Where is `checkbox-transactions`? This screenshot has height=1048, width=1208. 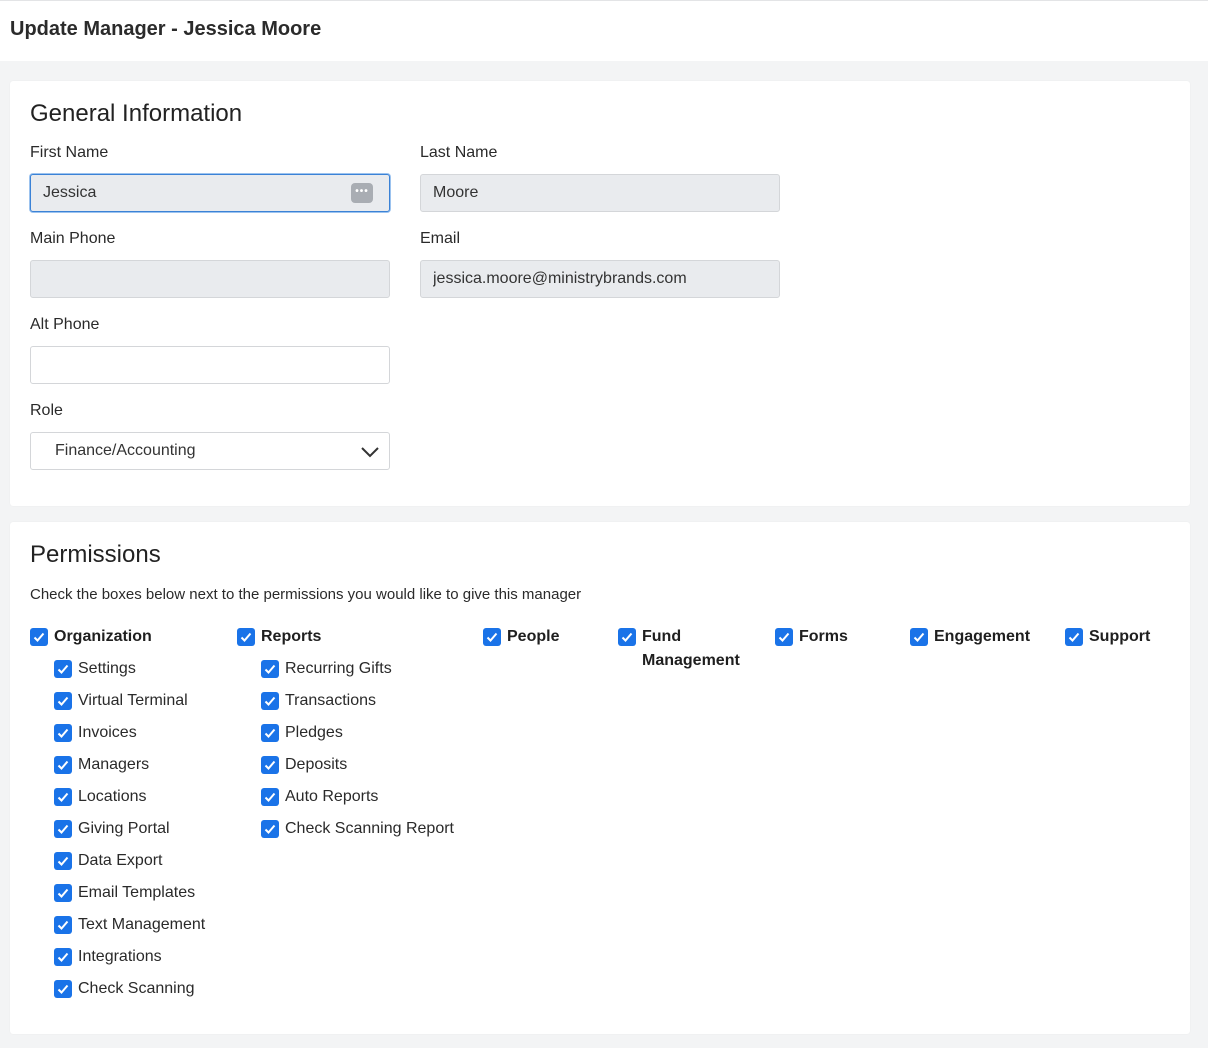 checkbox-transactions is located at coordinates (270, 701).